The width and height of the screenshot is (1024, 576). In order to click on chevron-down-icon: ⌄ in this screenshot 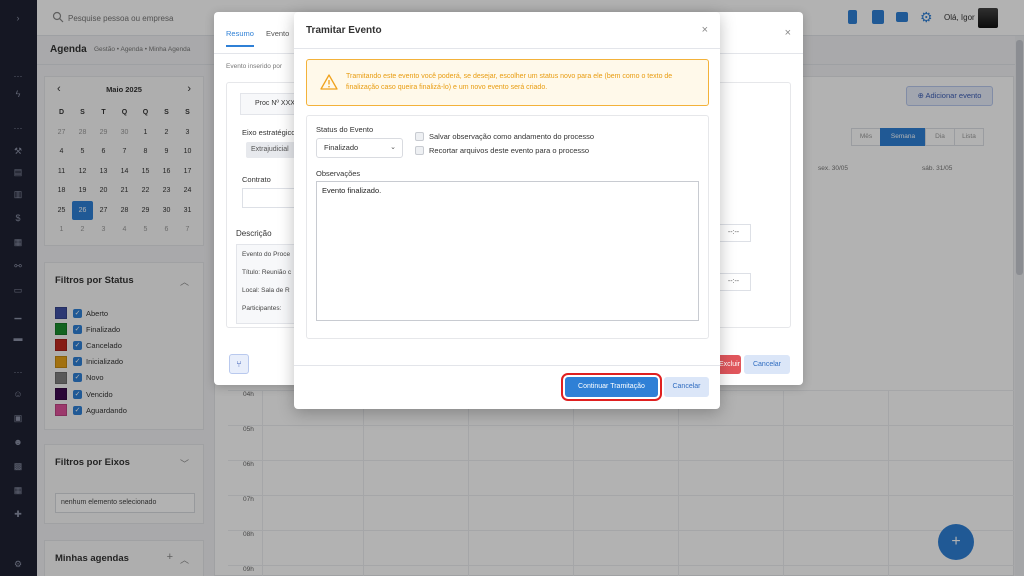, I will do `click(393, 147)`.